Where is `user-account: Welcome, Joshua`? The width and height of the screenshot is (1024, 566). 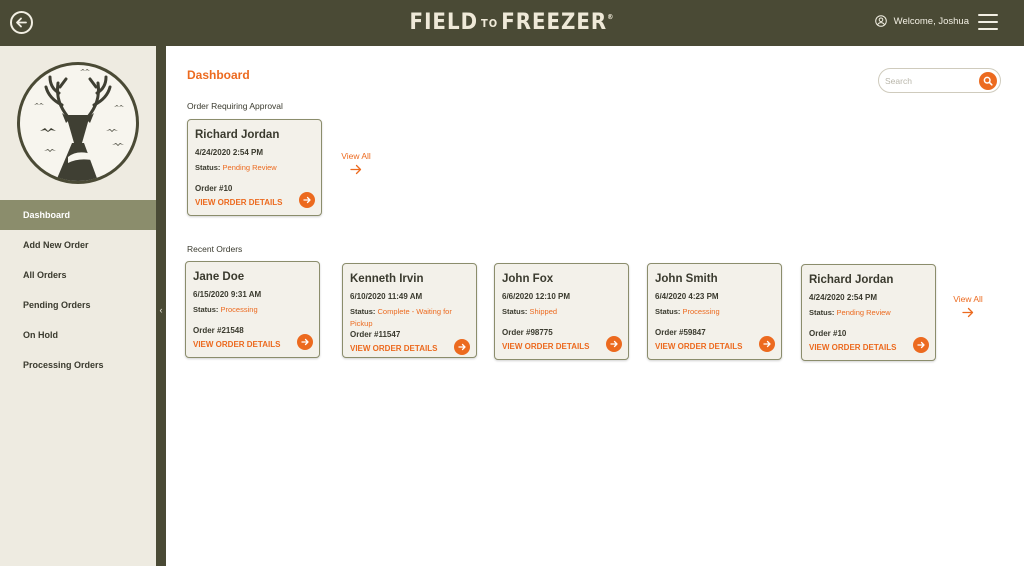
user-account: Welcome, Joshua is located at coordinates (921, 21).